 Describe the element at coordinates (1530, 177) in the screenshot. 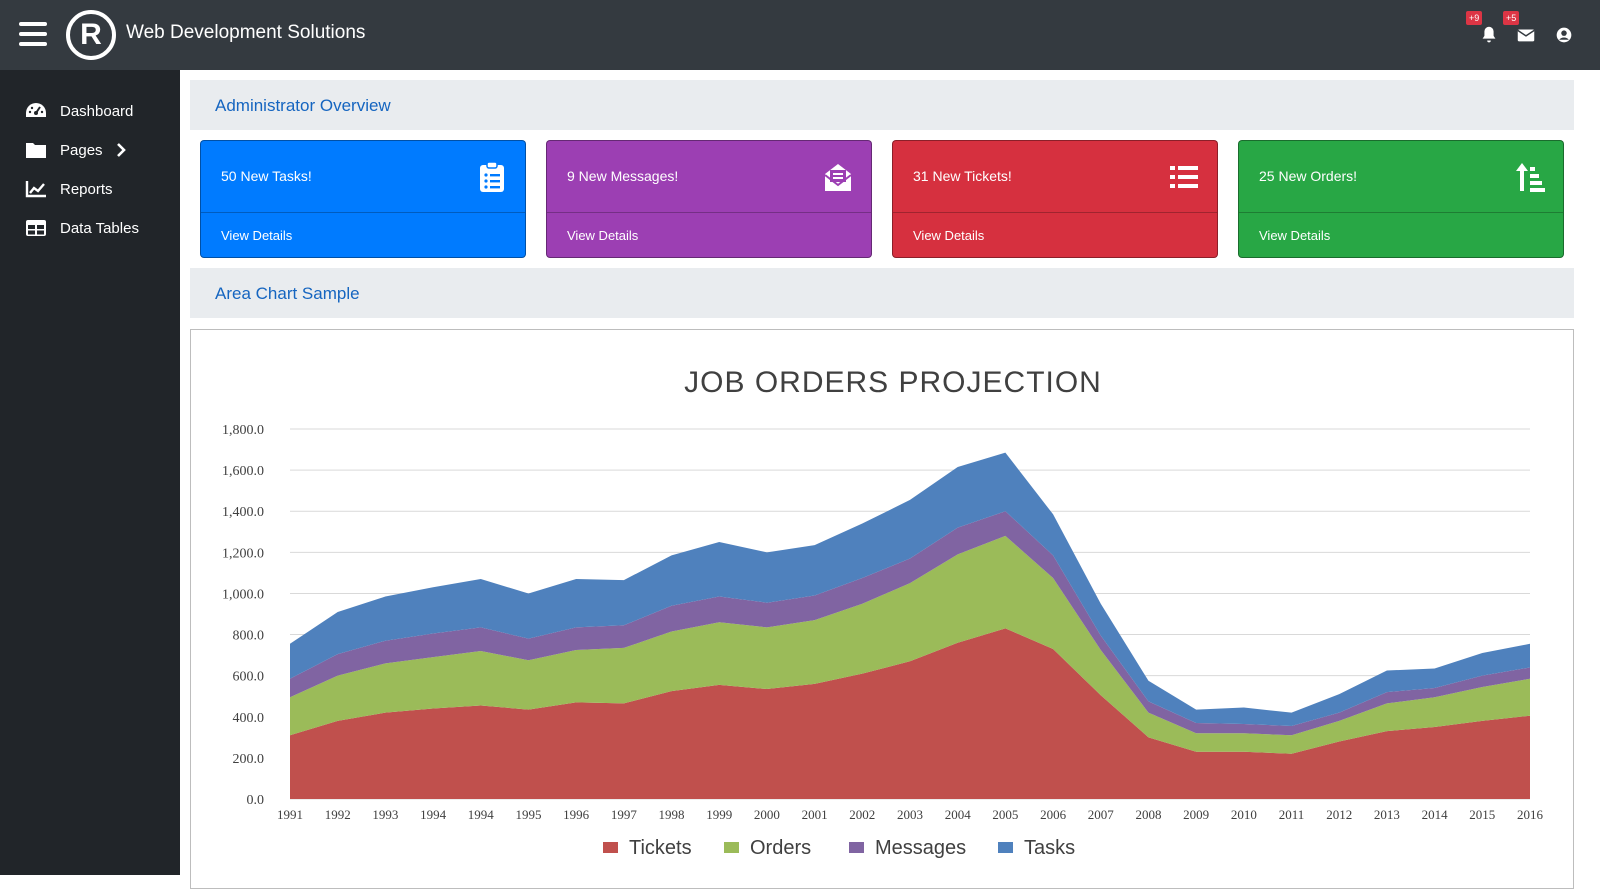

I see `sort-amount-up-icon` at that location.